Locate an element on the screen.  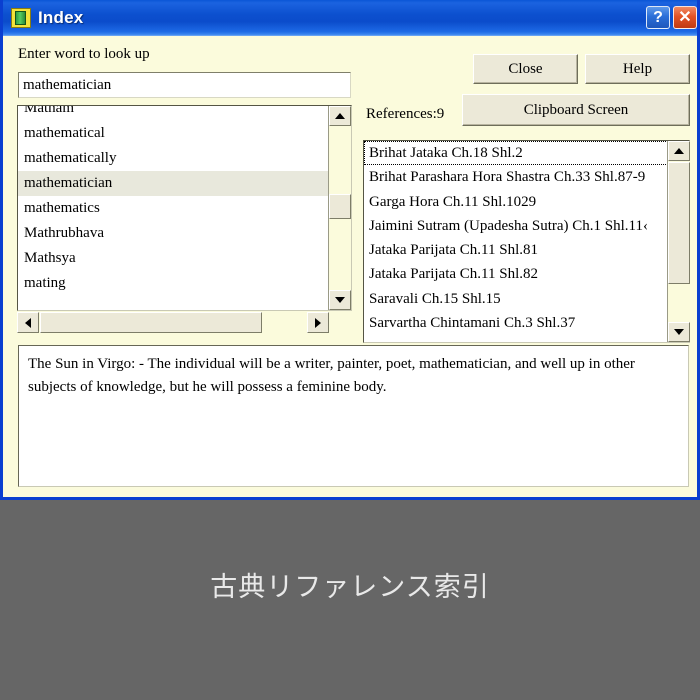
triangle-right-icon is located at coordinates (318, 322).